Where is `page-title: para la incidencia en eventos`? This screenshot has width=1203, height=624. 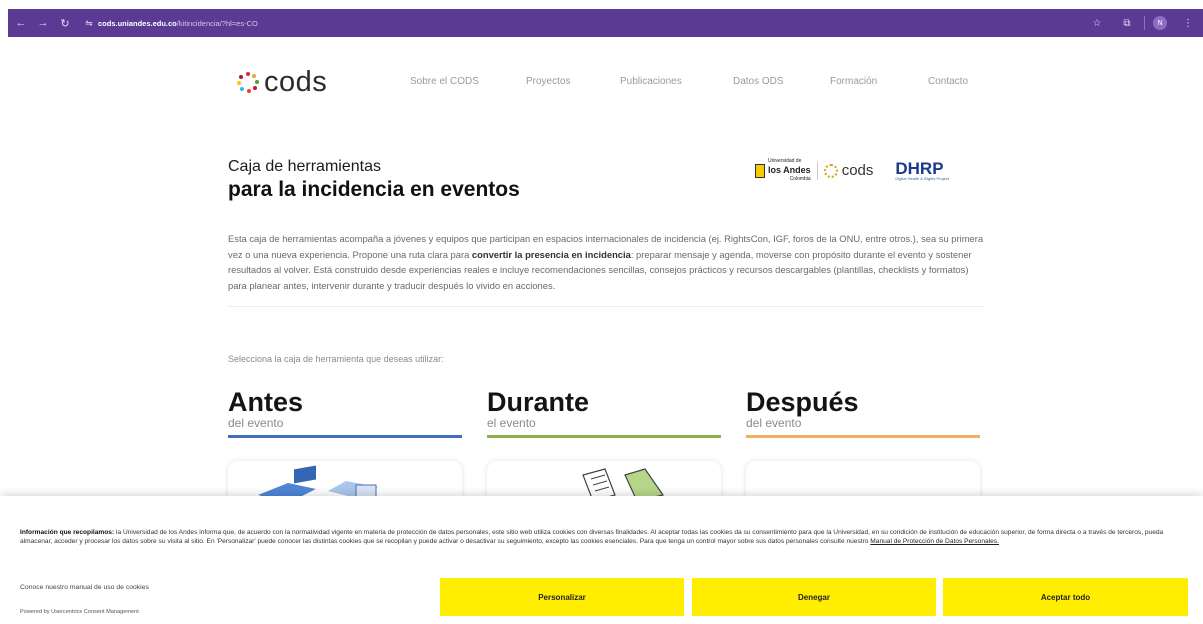
page-title: para la incidencia en eventos is located at coordinates (374, 189).